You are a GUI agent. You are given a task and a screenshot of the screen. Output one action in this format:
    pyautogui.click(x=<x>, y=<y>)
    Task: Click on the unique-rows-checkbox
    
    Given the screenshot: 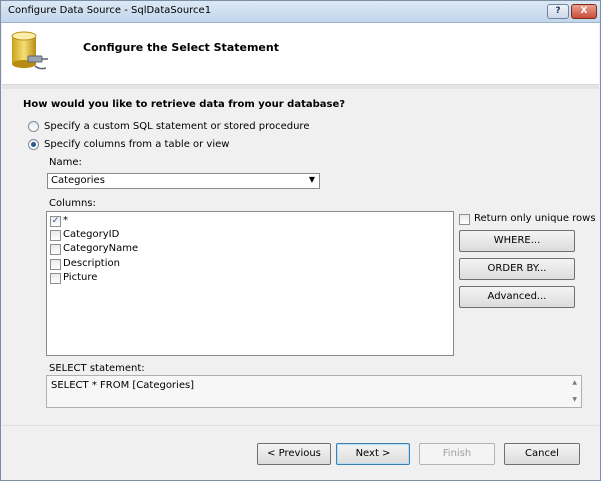 What is the action you would take?
    pyautogui.click(x=464, y=219)
    